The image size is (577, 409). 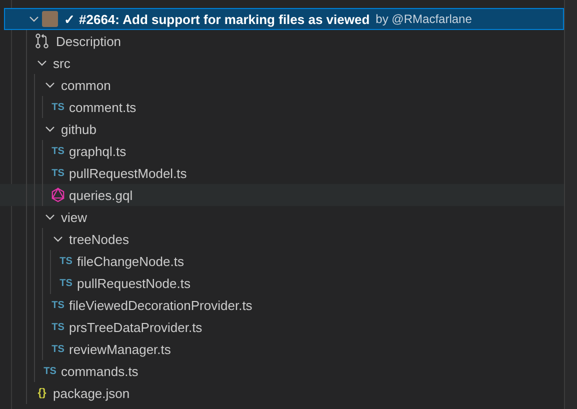 What do you see at coordinates (282, 41) in the screenshot?
I see `tree-row: Description` at bounding box center [282, 41].